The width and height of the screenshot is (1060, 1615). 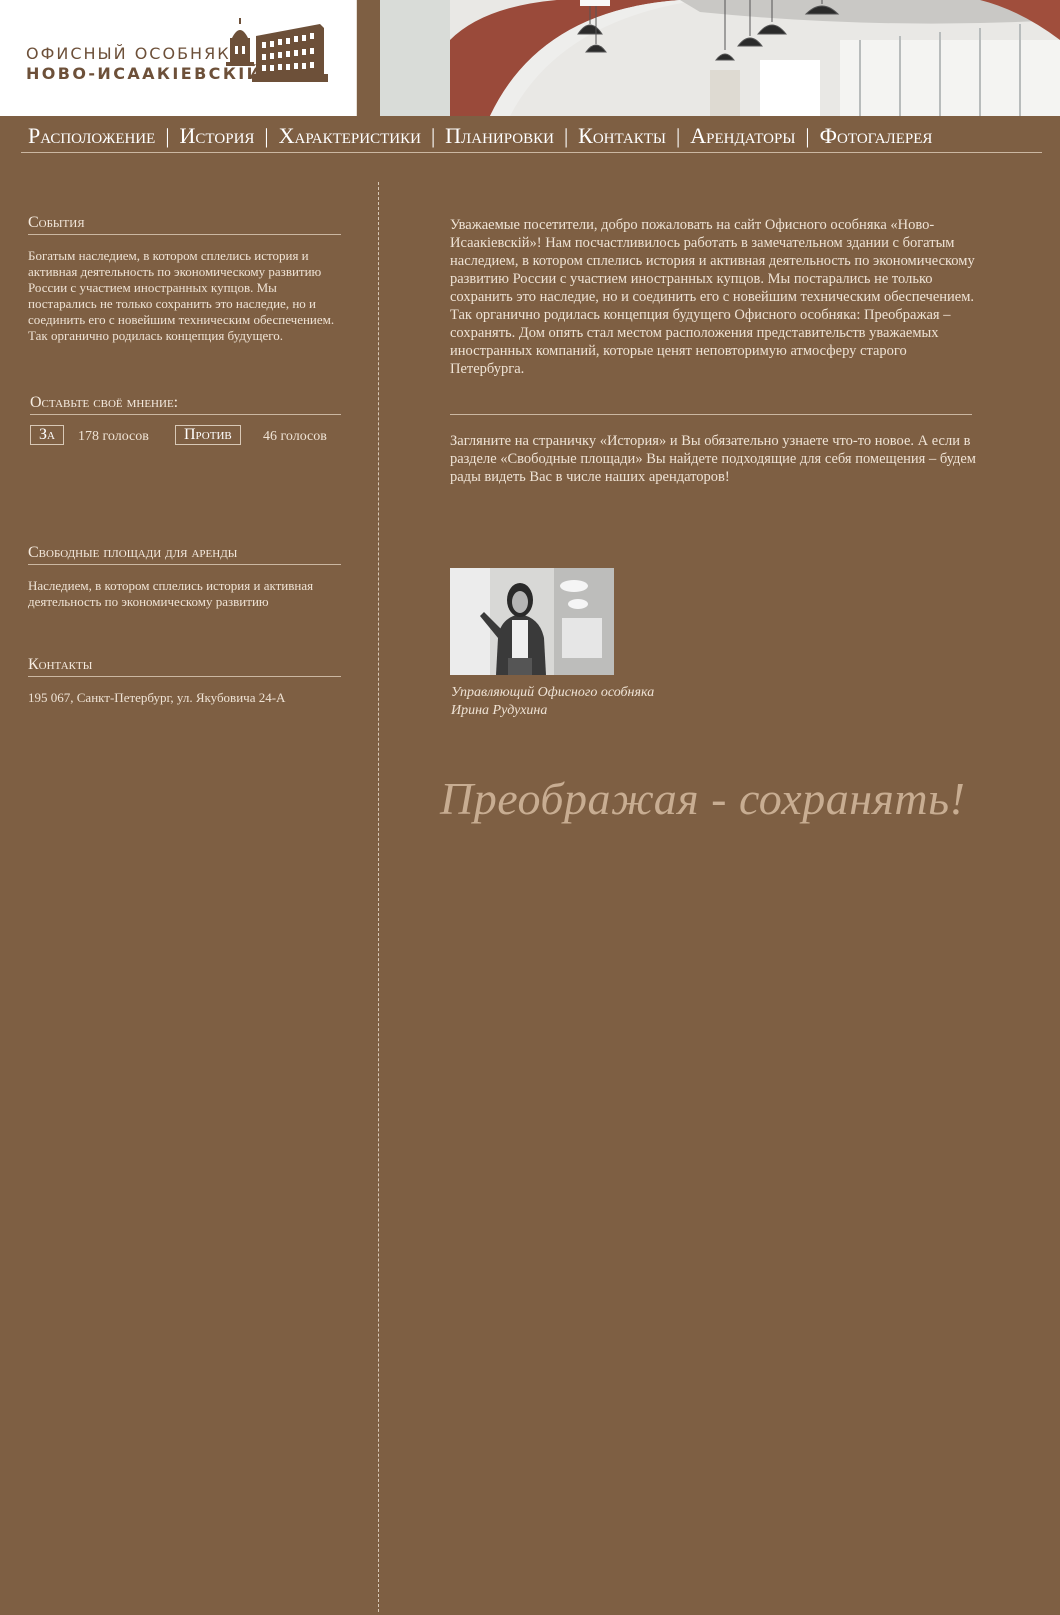 I want to click on nav-item-gallery: Фотогалерея, so click(x=876, y=136).